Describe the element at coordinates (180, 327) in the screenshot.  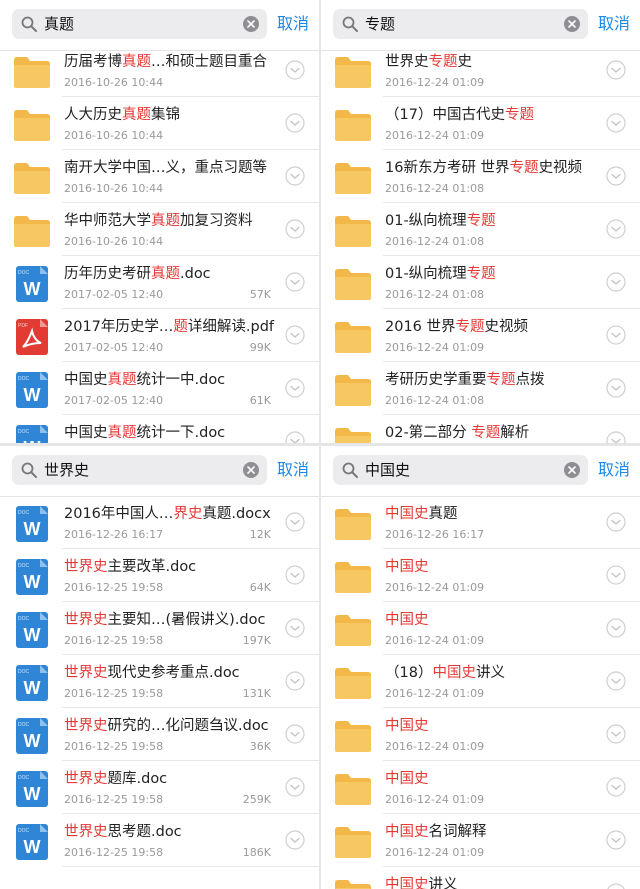
I see `file-name-match: 题` at that location.